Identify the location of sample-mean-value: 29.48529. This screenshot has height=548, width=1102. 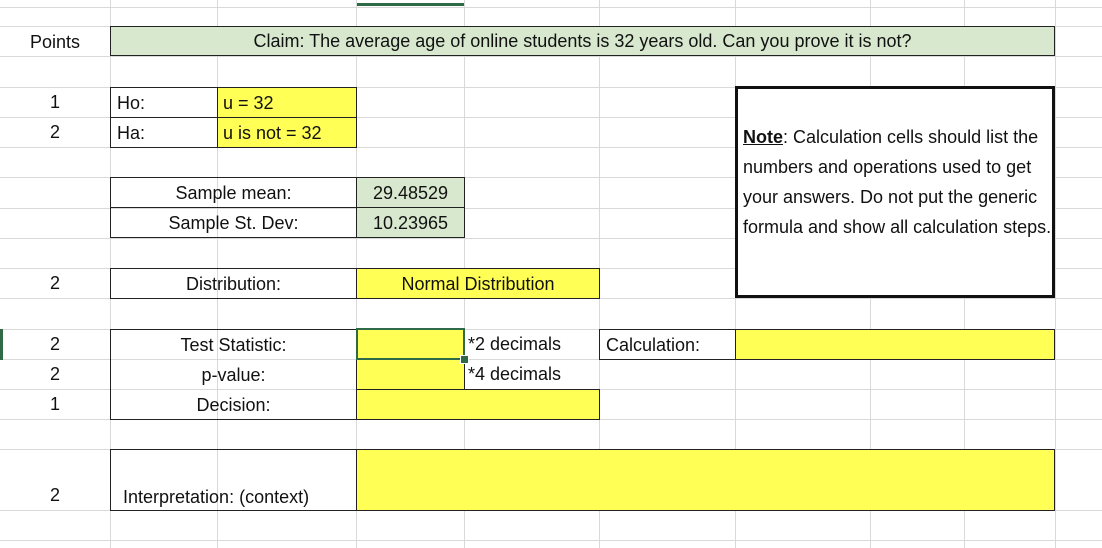
(410, 192).